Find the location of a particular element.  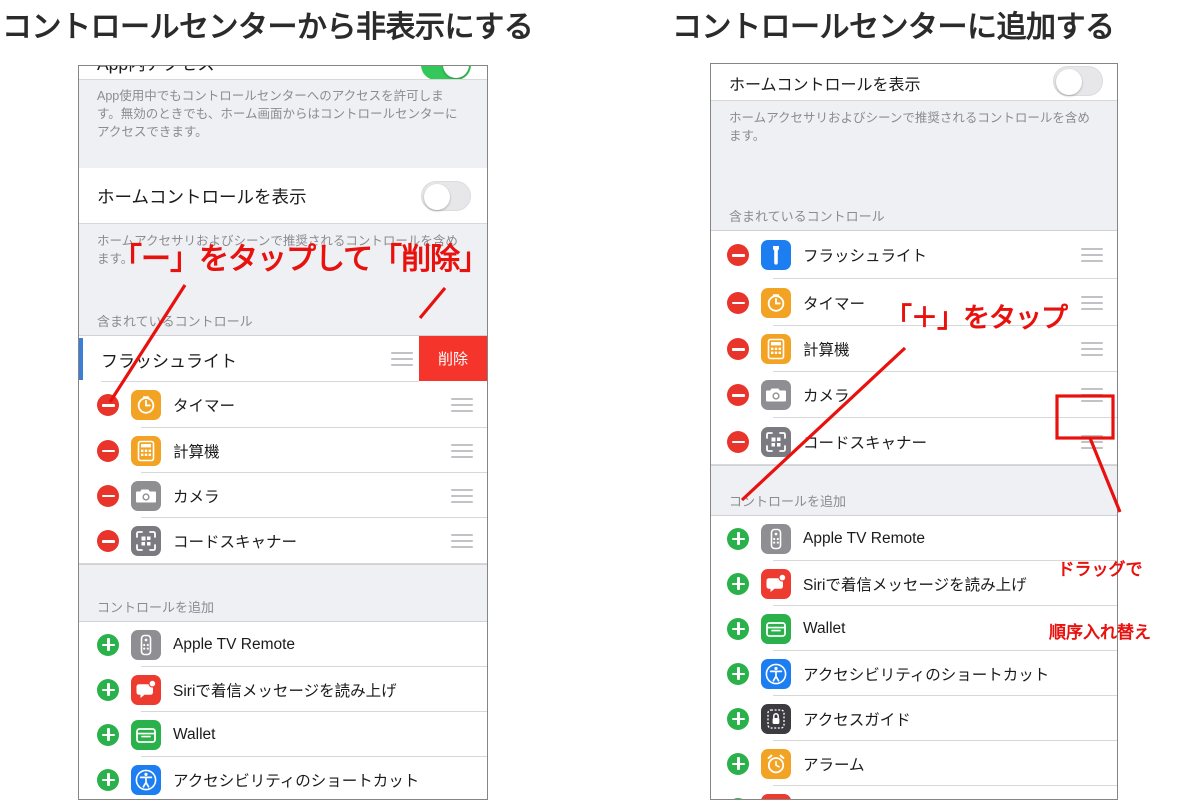

accessibility-shortcut-icon is located at coordinates (146, 779).